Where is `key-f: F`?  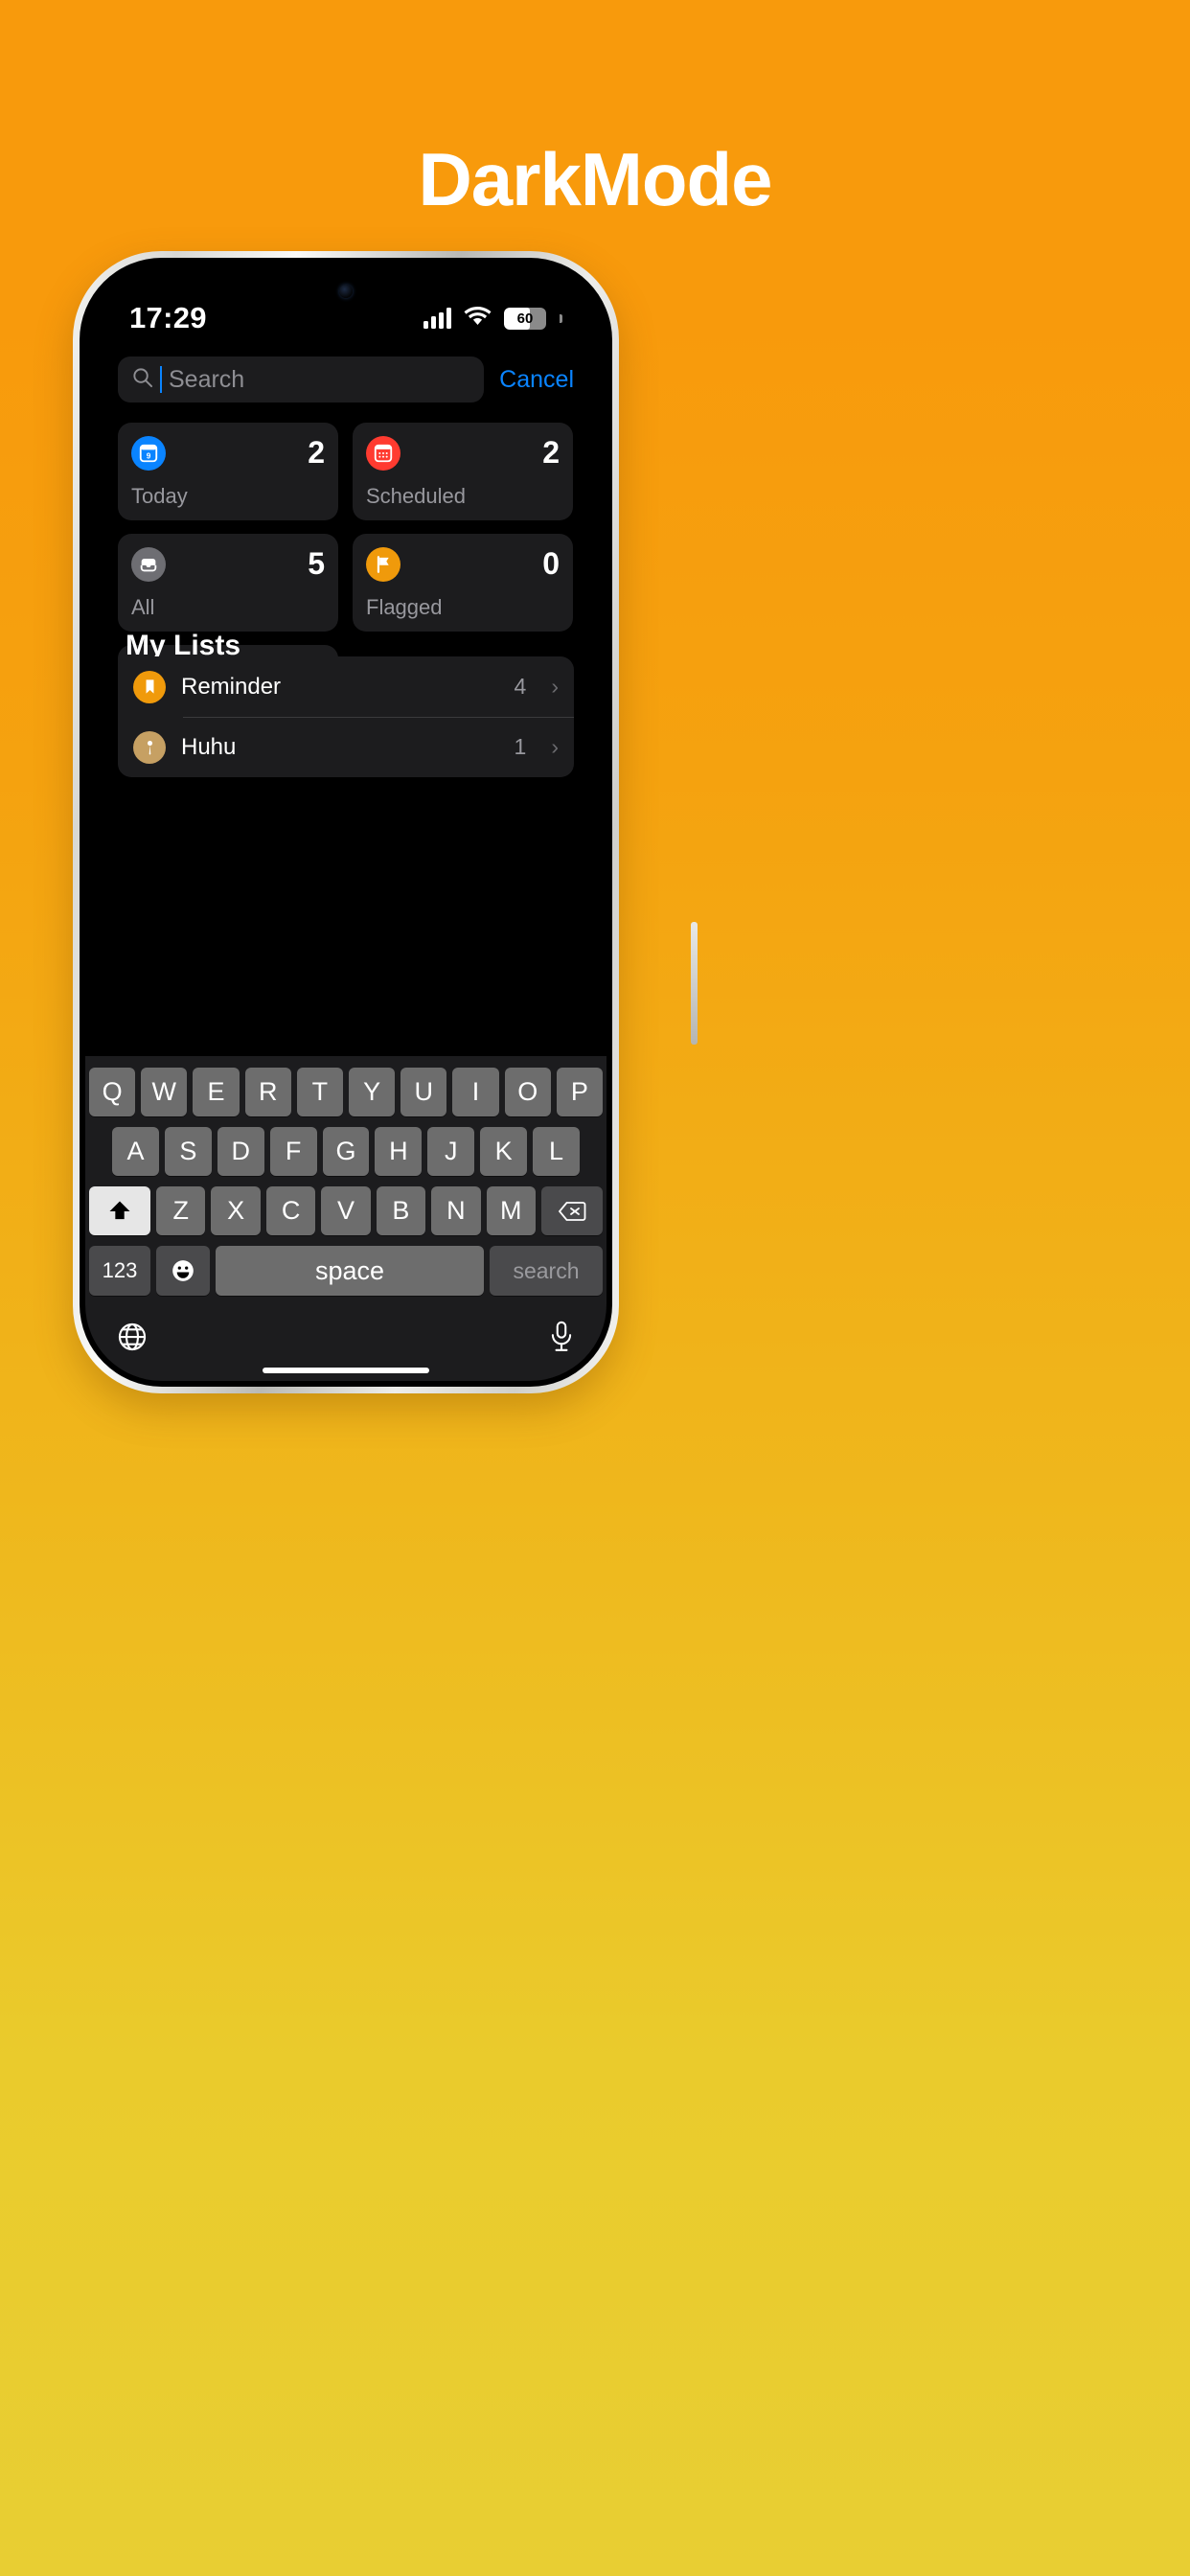 key-f: F is located at coordinates (293, 1151).